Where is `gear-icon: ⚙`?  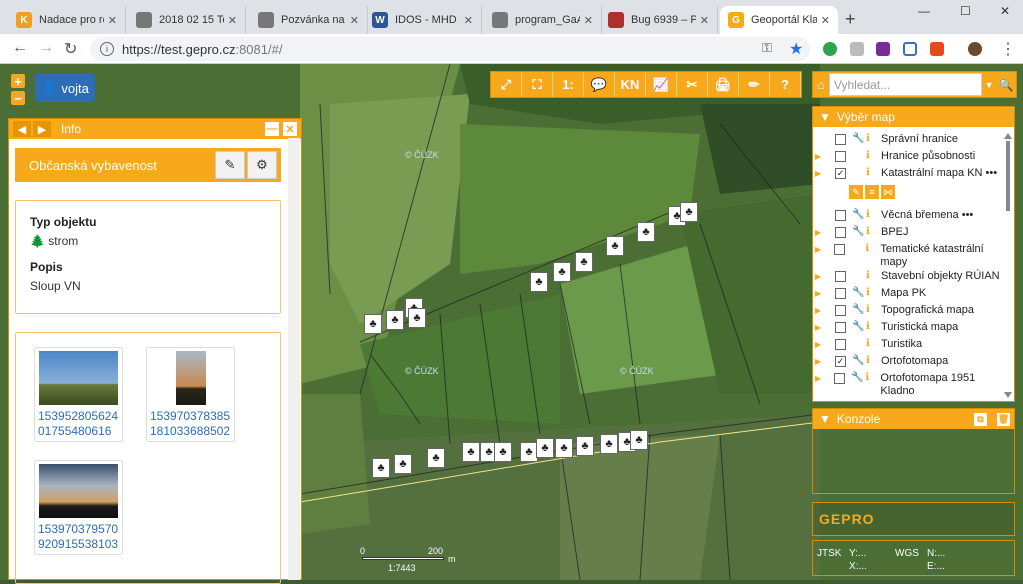 gear-icon: ⚙ is located at coordinates (262, 165).